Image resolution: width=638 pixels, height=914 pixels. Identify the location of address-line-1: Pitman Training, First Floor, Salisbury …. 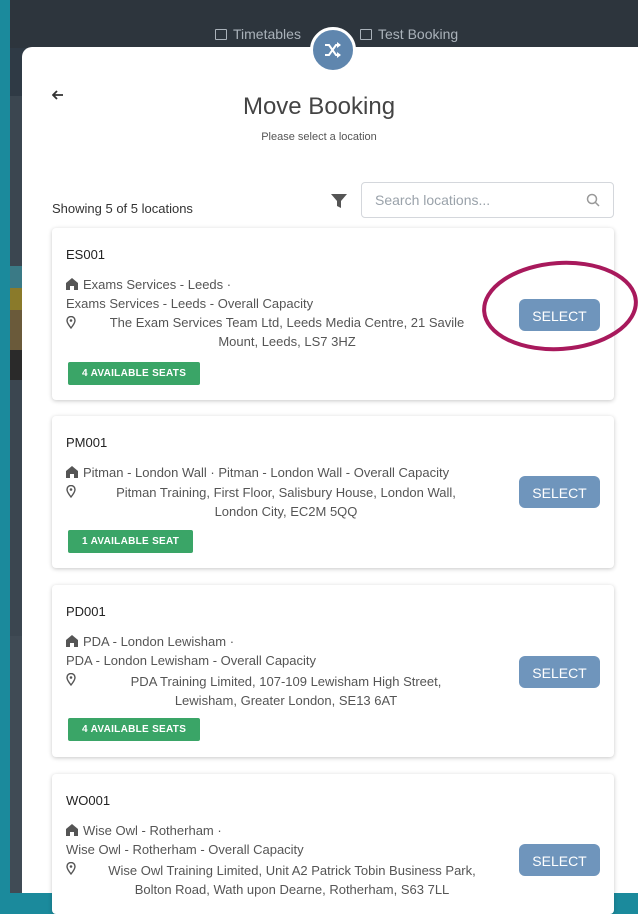
(286, 492).